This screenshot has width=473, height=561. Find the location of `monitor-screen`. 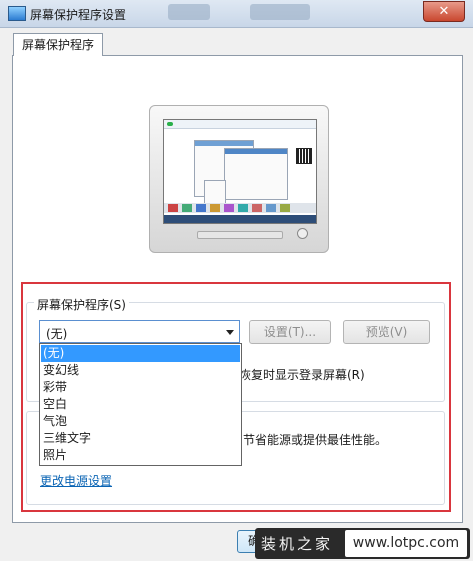

monitor-screen is located at coordinates (240, 171).